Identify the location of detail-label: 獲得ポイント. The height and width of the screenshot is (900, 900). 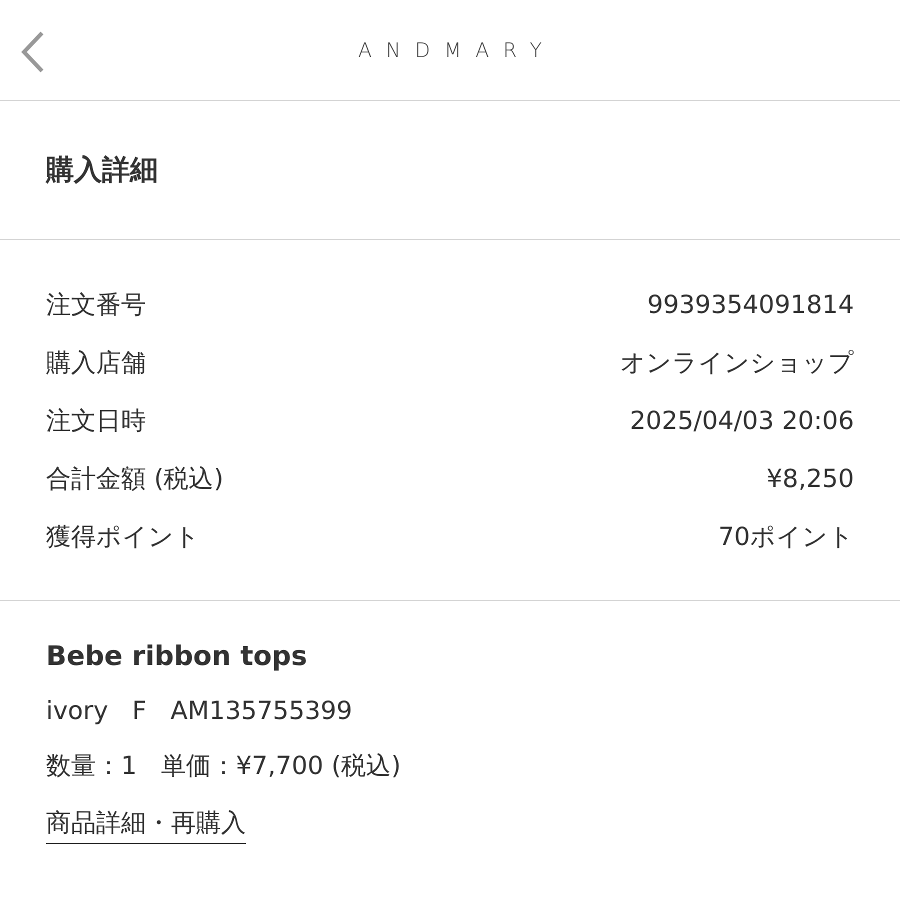
(123, 536).